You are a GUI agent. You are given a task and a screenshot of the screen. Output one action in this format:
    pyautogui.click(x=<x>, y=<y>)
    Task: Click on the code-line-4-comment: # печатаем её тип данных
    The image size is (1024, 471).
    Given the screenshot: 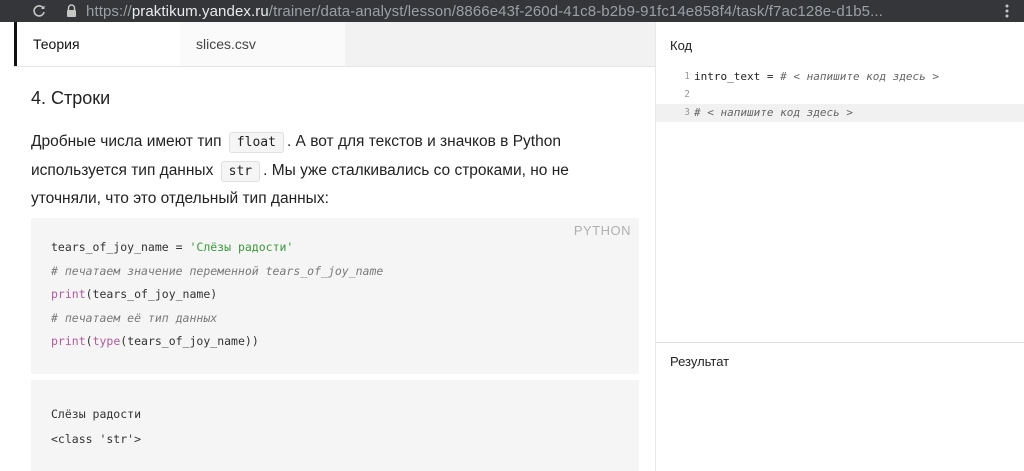 What is the action you would take?
    pyautogui.click(x=134, y=317)
    